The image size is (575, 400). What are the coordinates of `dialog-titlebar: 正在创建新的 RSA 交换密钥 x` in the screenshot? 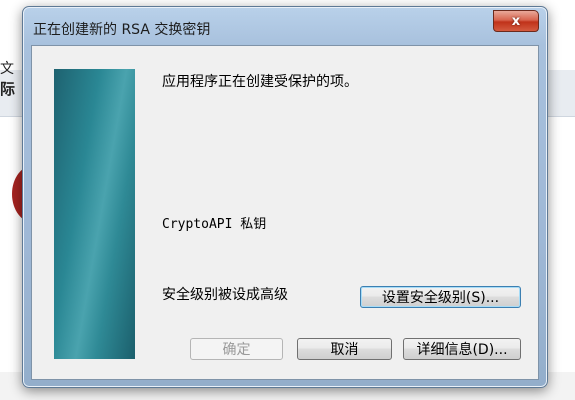 It's located at (285, 25).